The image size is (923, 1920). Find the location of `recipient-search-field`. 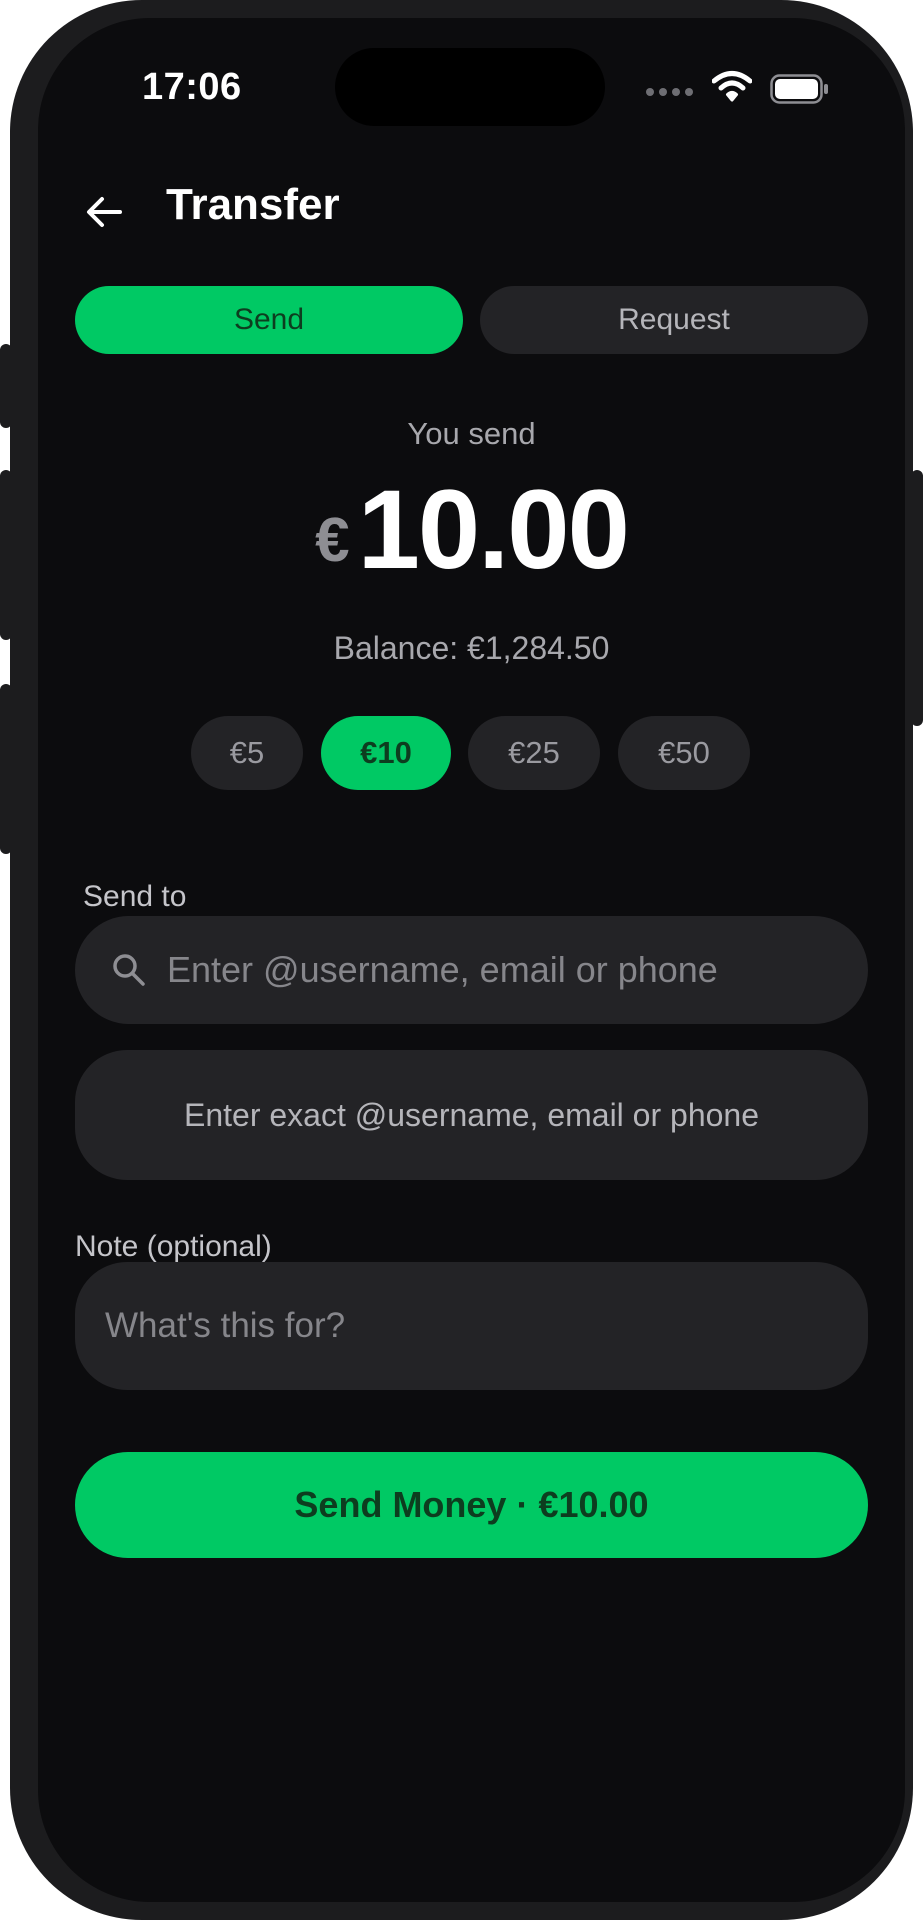

recipient-search-field is located at coordinates (471, 970).